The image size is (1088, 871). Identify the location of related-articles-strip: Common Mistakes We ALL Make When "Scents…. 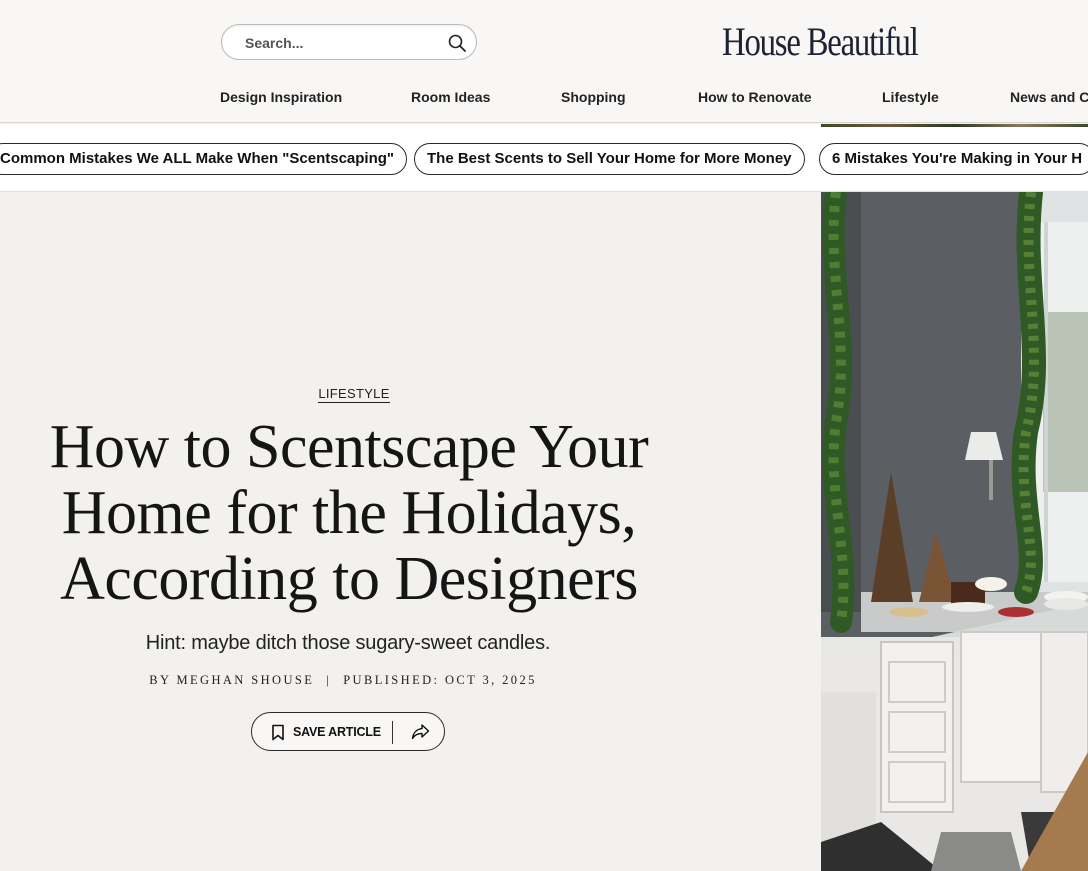
(544, 158).